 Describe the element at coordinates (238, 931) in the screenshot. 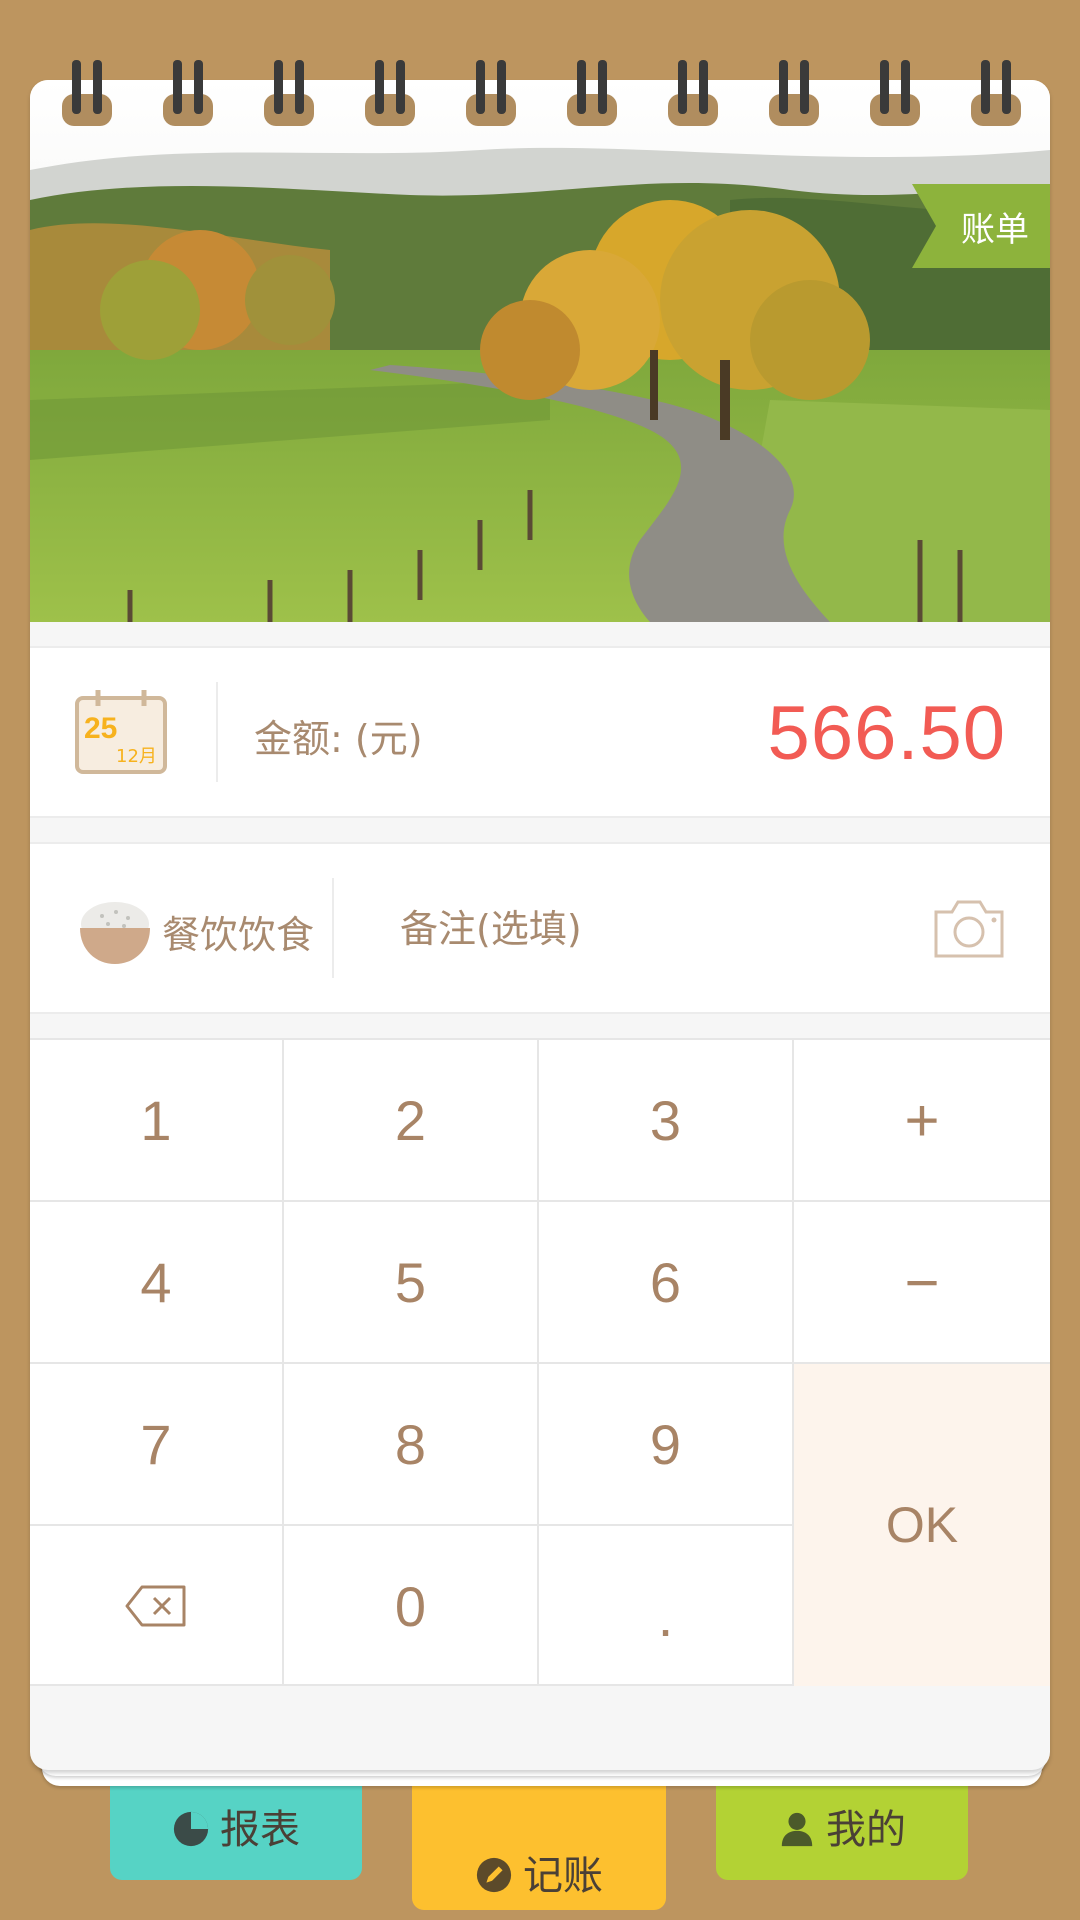

I see `category-label: 餐饮饮食` at that location.